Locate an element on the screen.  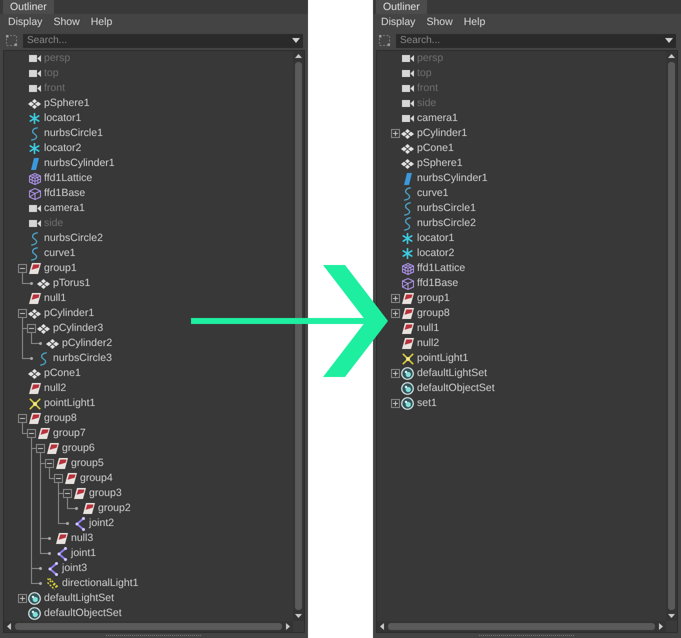
outliner-item: directionalLight1 is located at coordinates (93, 583).